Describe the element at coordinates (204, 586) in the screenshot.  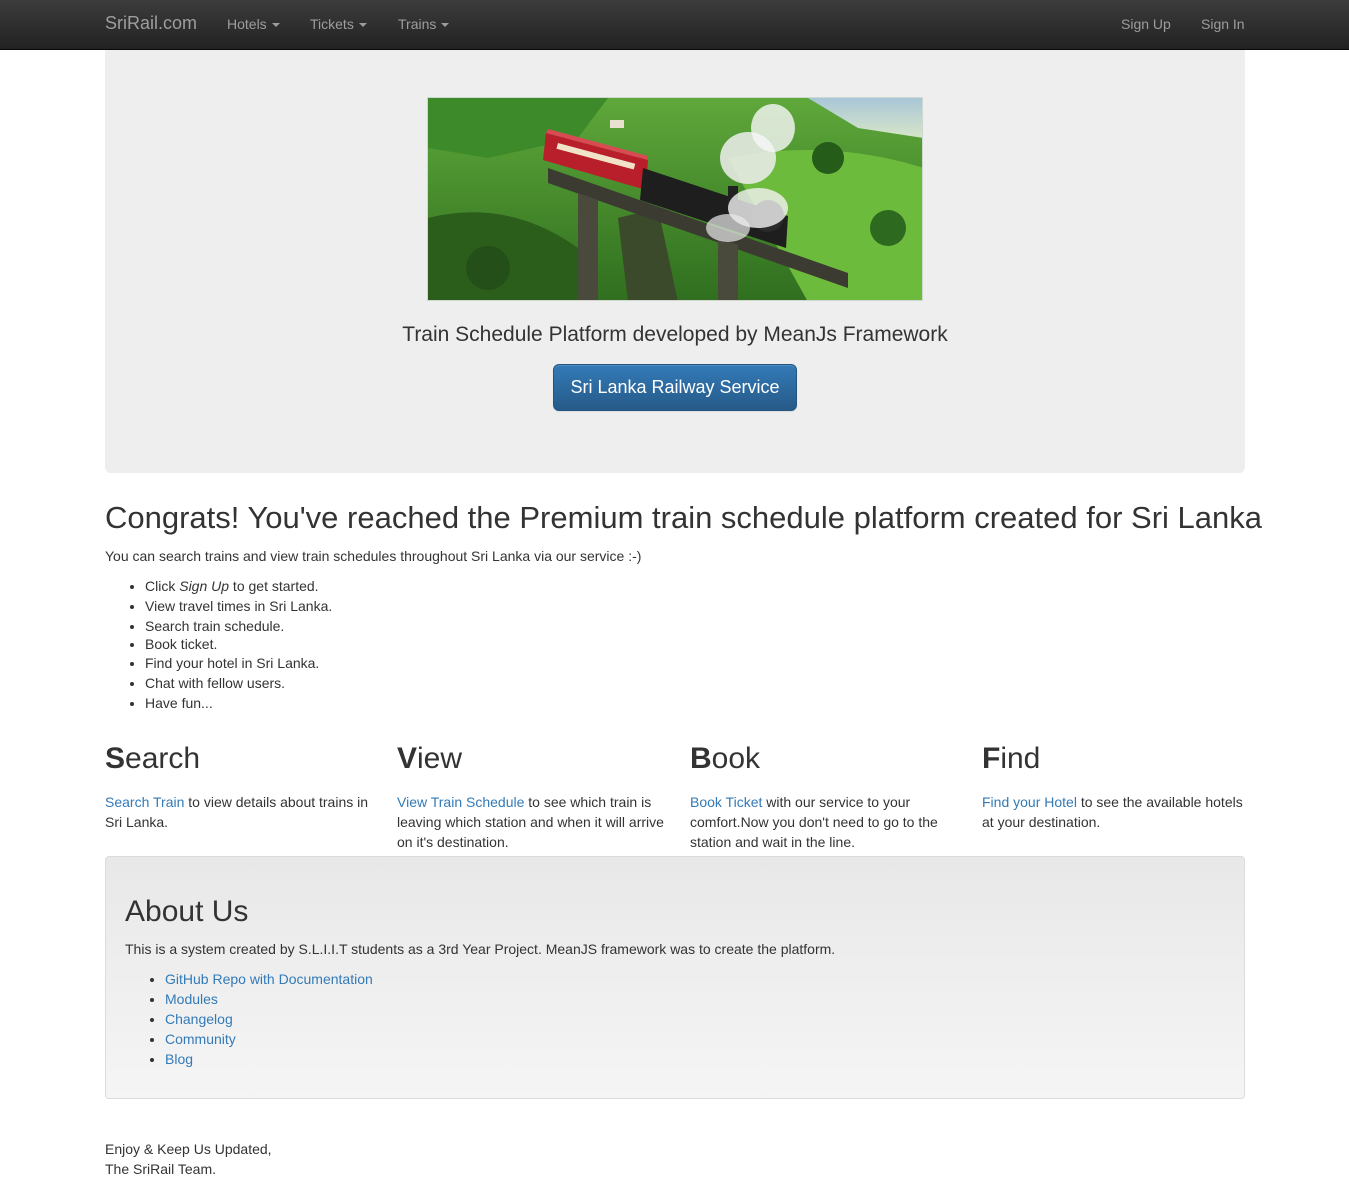
I see `list-item-emphasis: Sign Up` at that location.